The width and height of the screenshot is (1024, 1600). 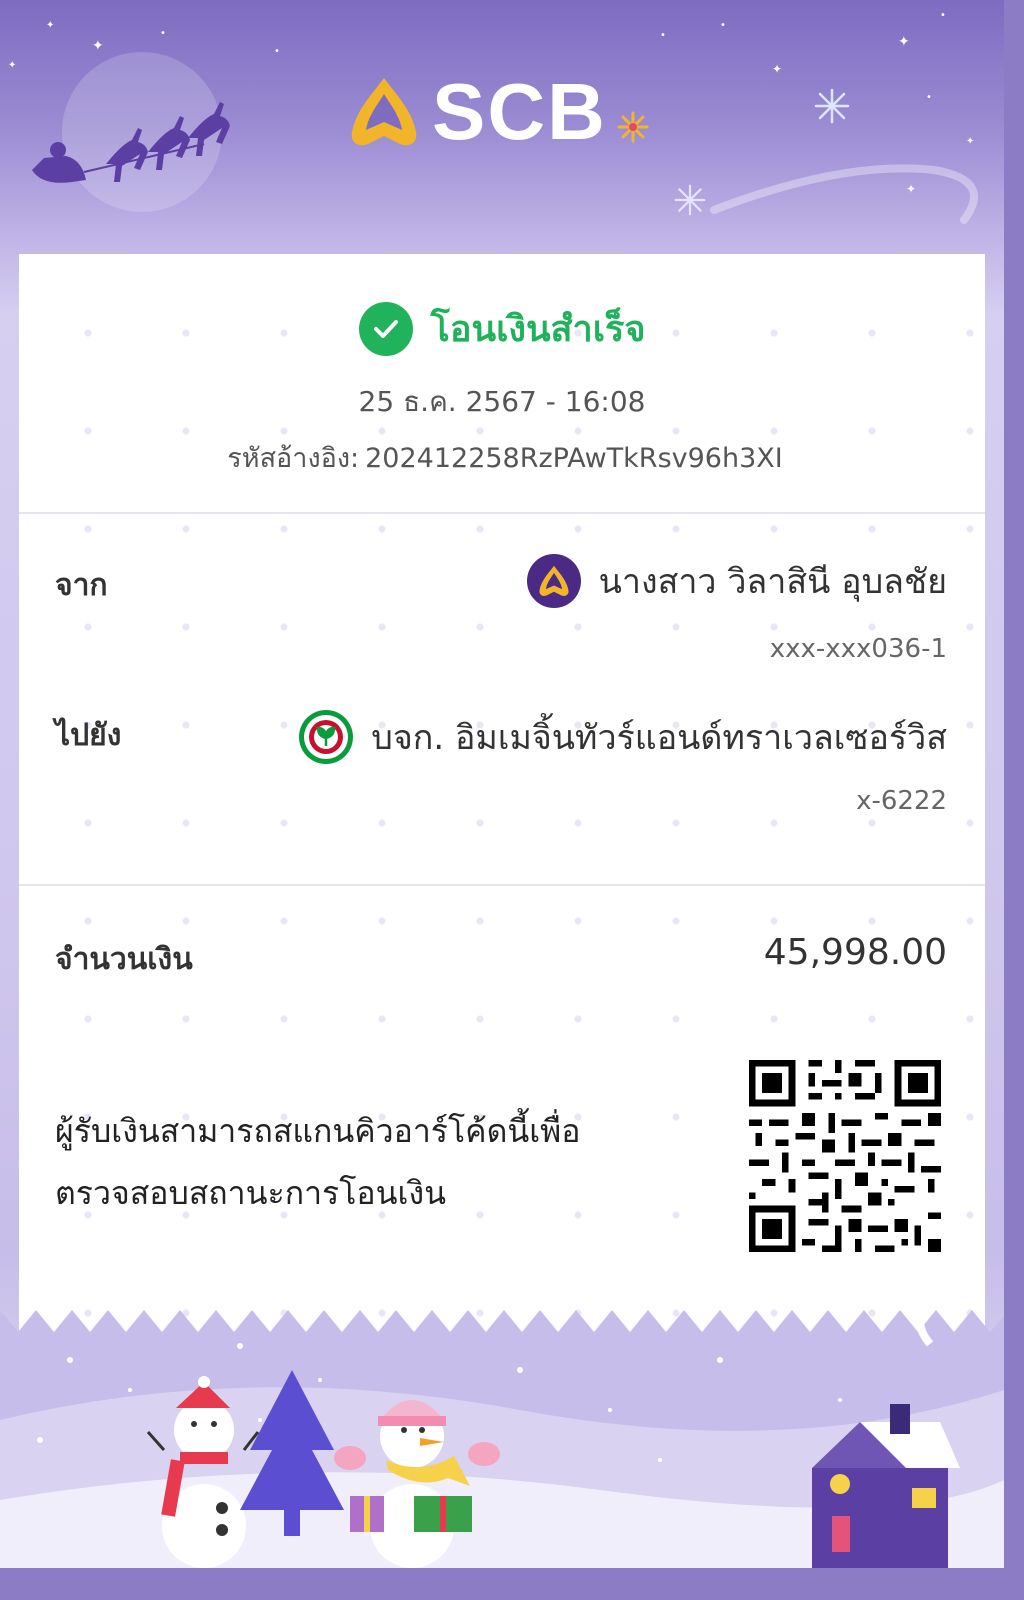 What do you see at coordinates (293, 458) in the screenshot?
I see `reference-label: รหัสอ้างอิง:` at bounding box center [293, 458].